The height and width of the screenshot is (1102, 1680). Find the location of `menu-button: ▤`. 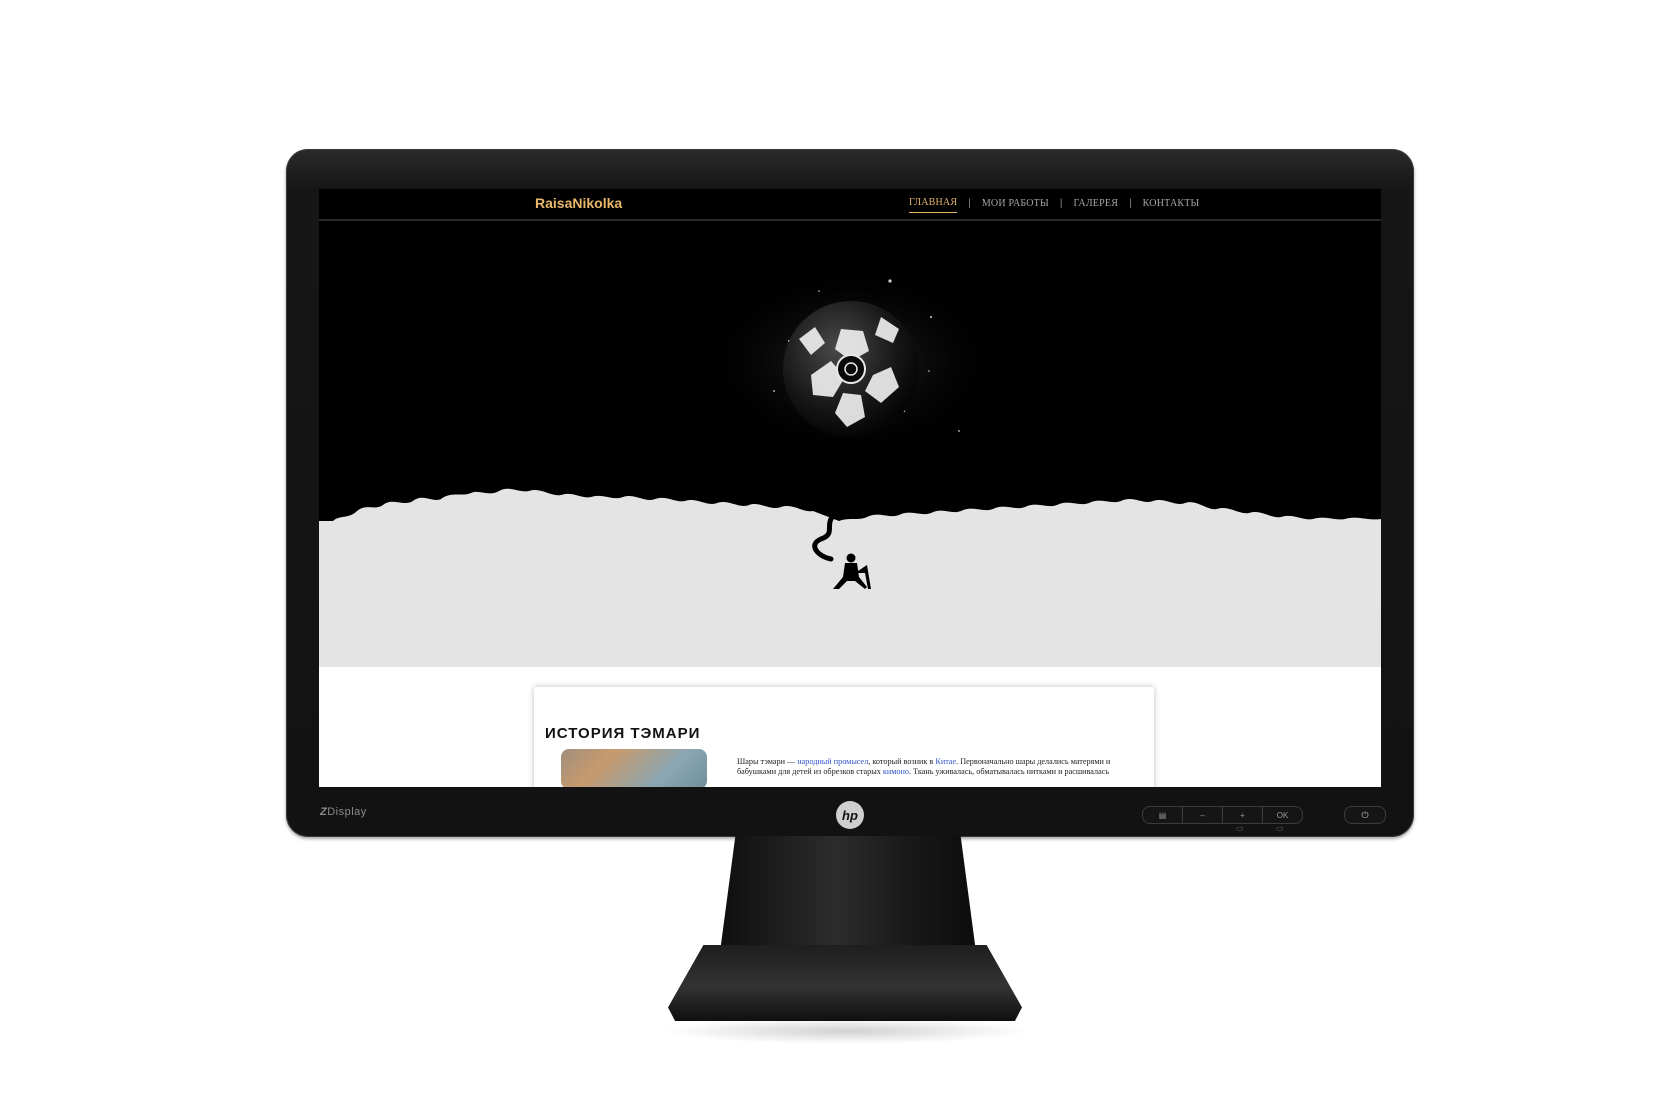

menu-button: ▤ is located at coordinates (1163, 815).